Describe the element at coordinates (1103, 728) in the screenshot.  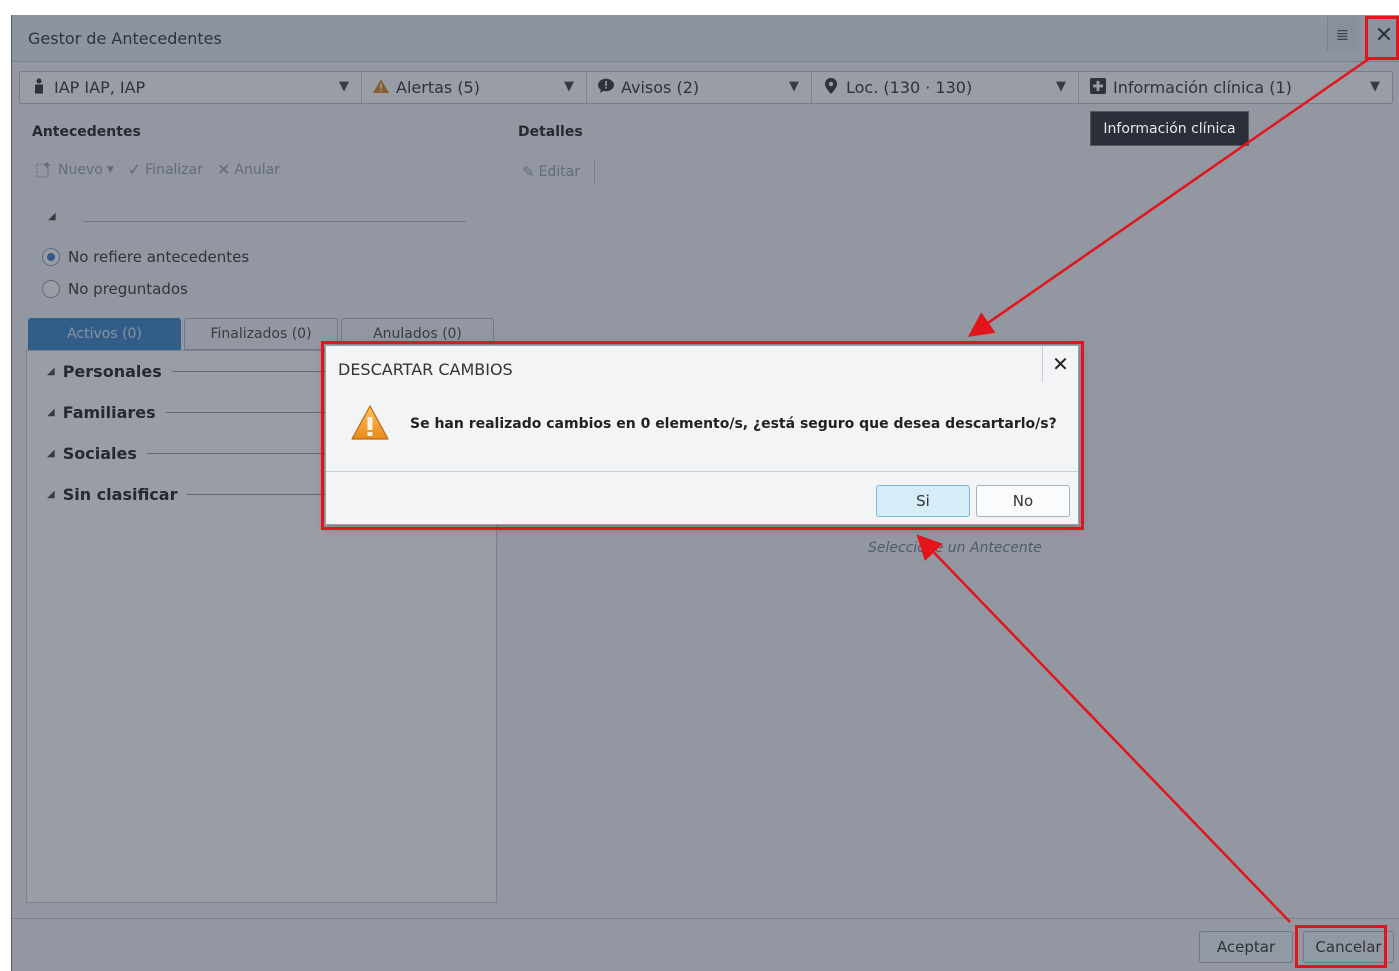
I see `arrow-cancel-to-dialog` at that location.